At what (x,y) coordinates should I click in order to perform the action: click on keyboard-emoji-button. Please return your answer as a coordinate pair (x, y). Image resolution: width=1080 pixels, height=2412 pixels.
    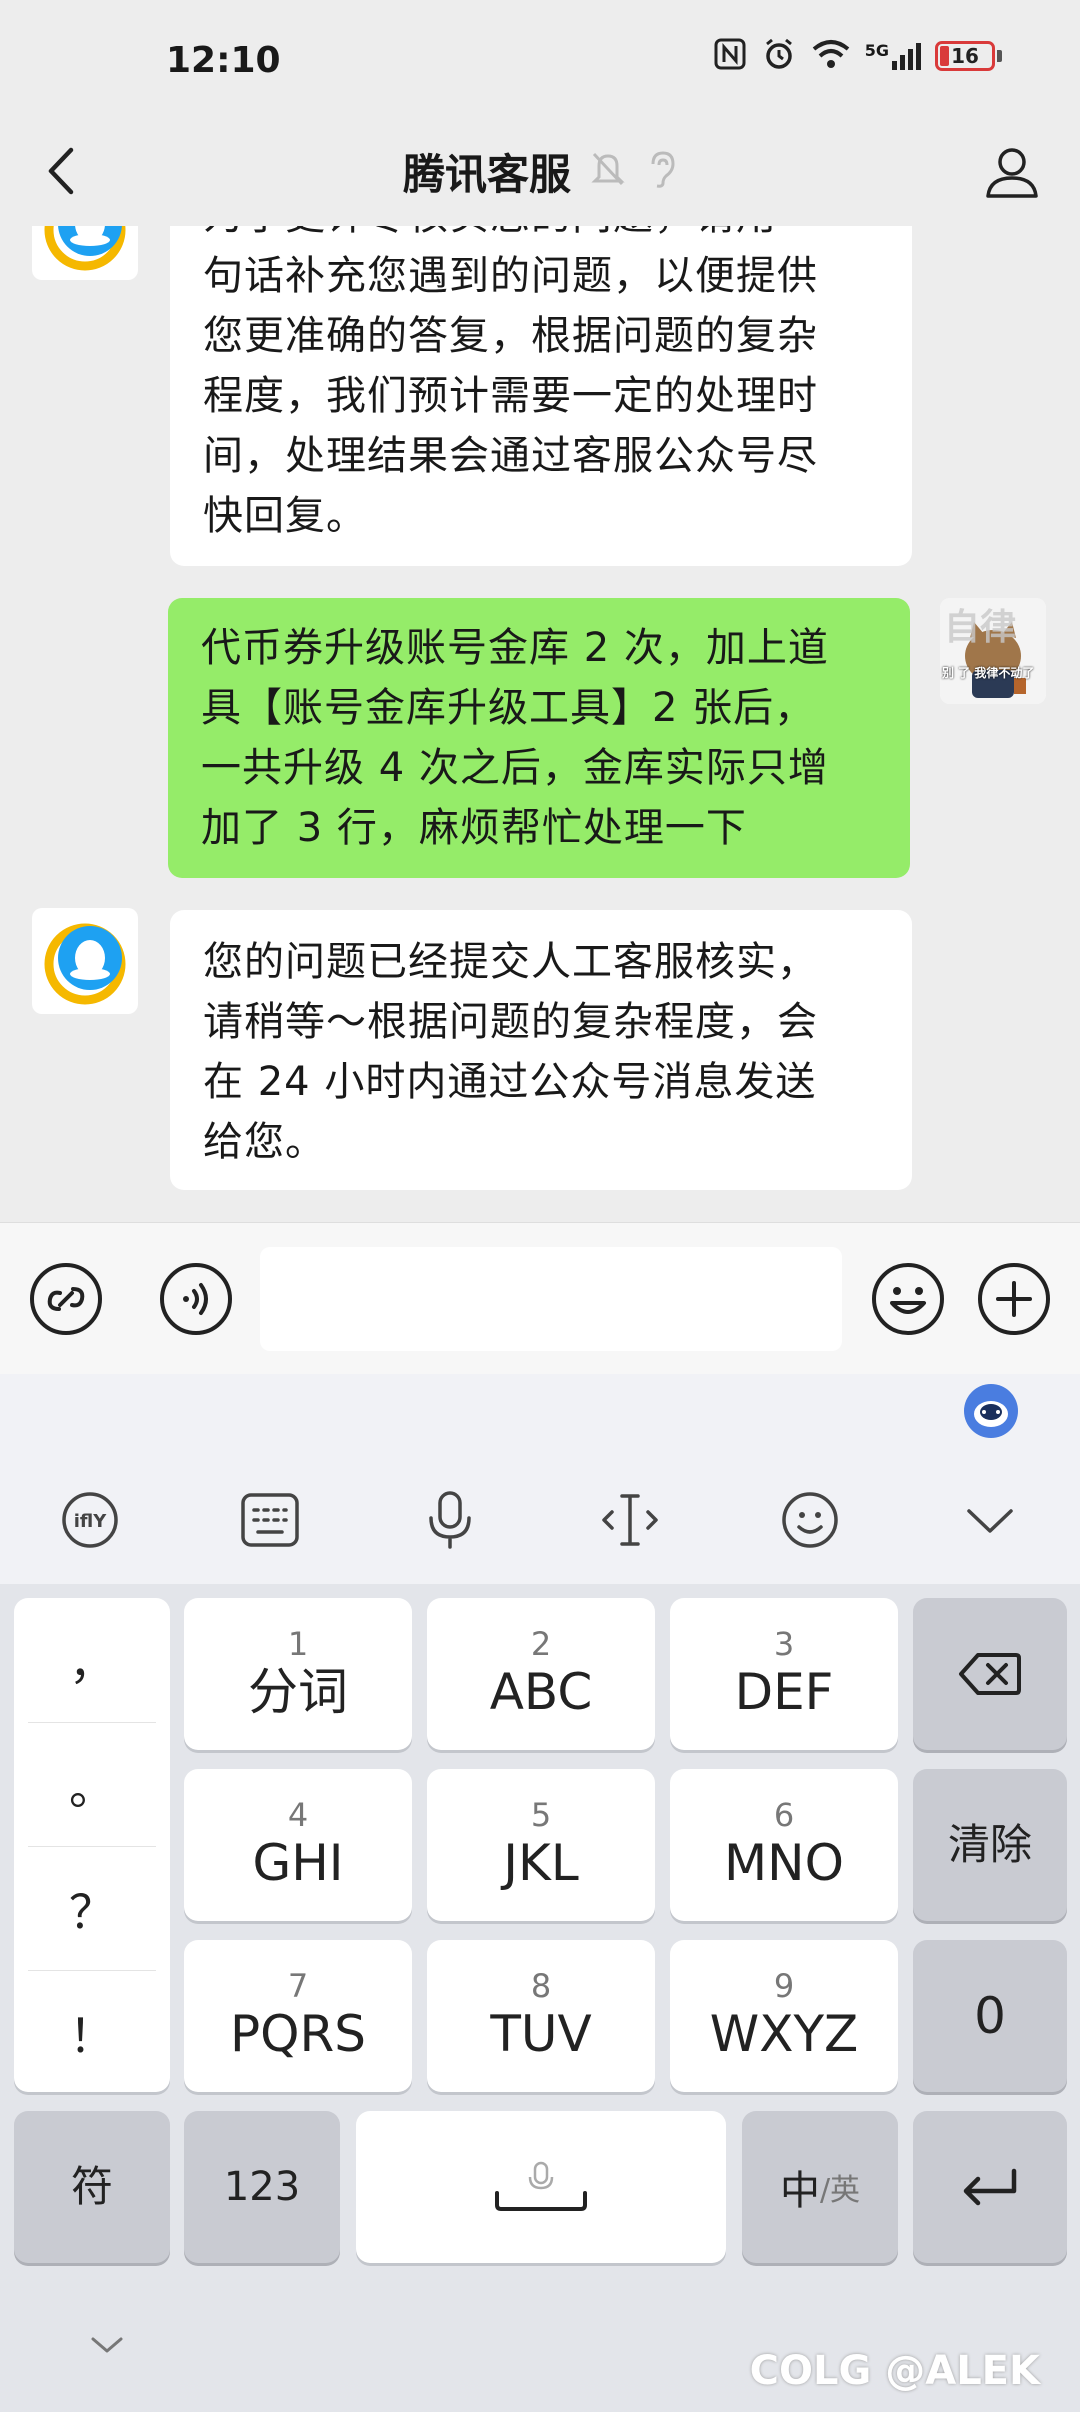
    Looking at the image, I should click on (810, 1520).